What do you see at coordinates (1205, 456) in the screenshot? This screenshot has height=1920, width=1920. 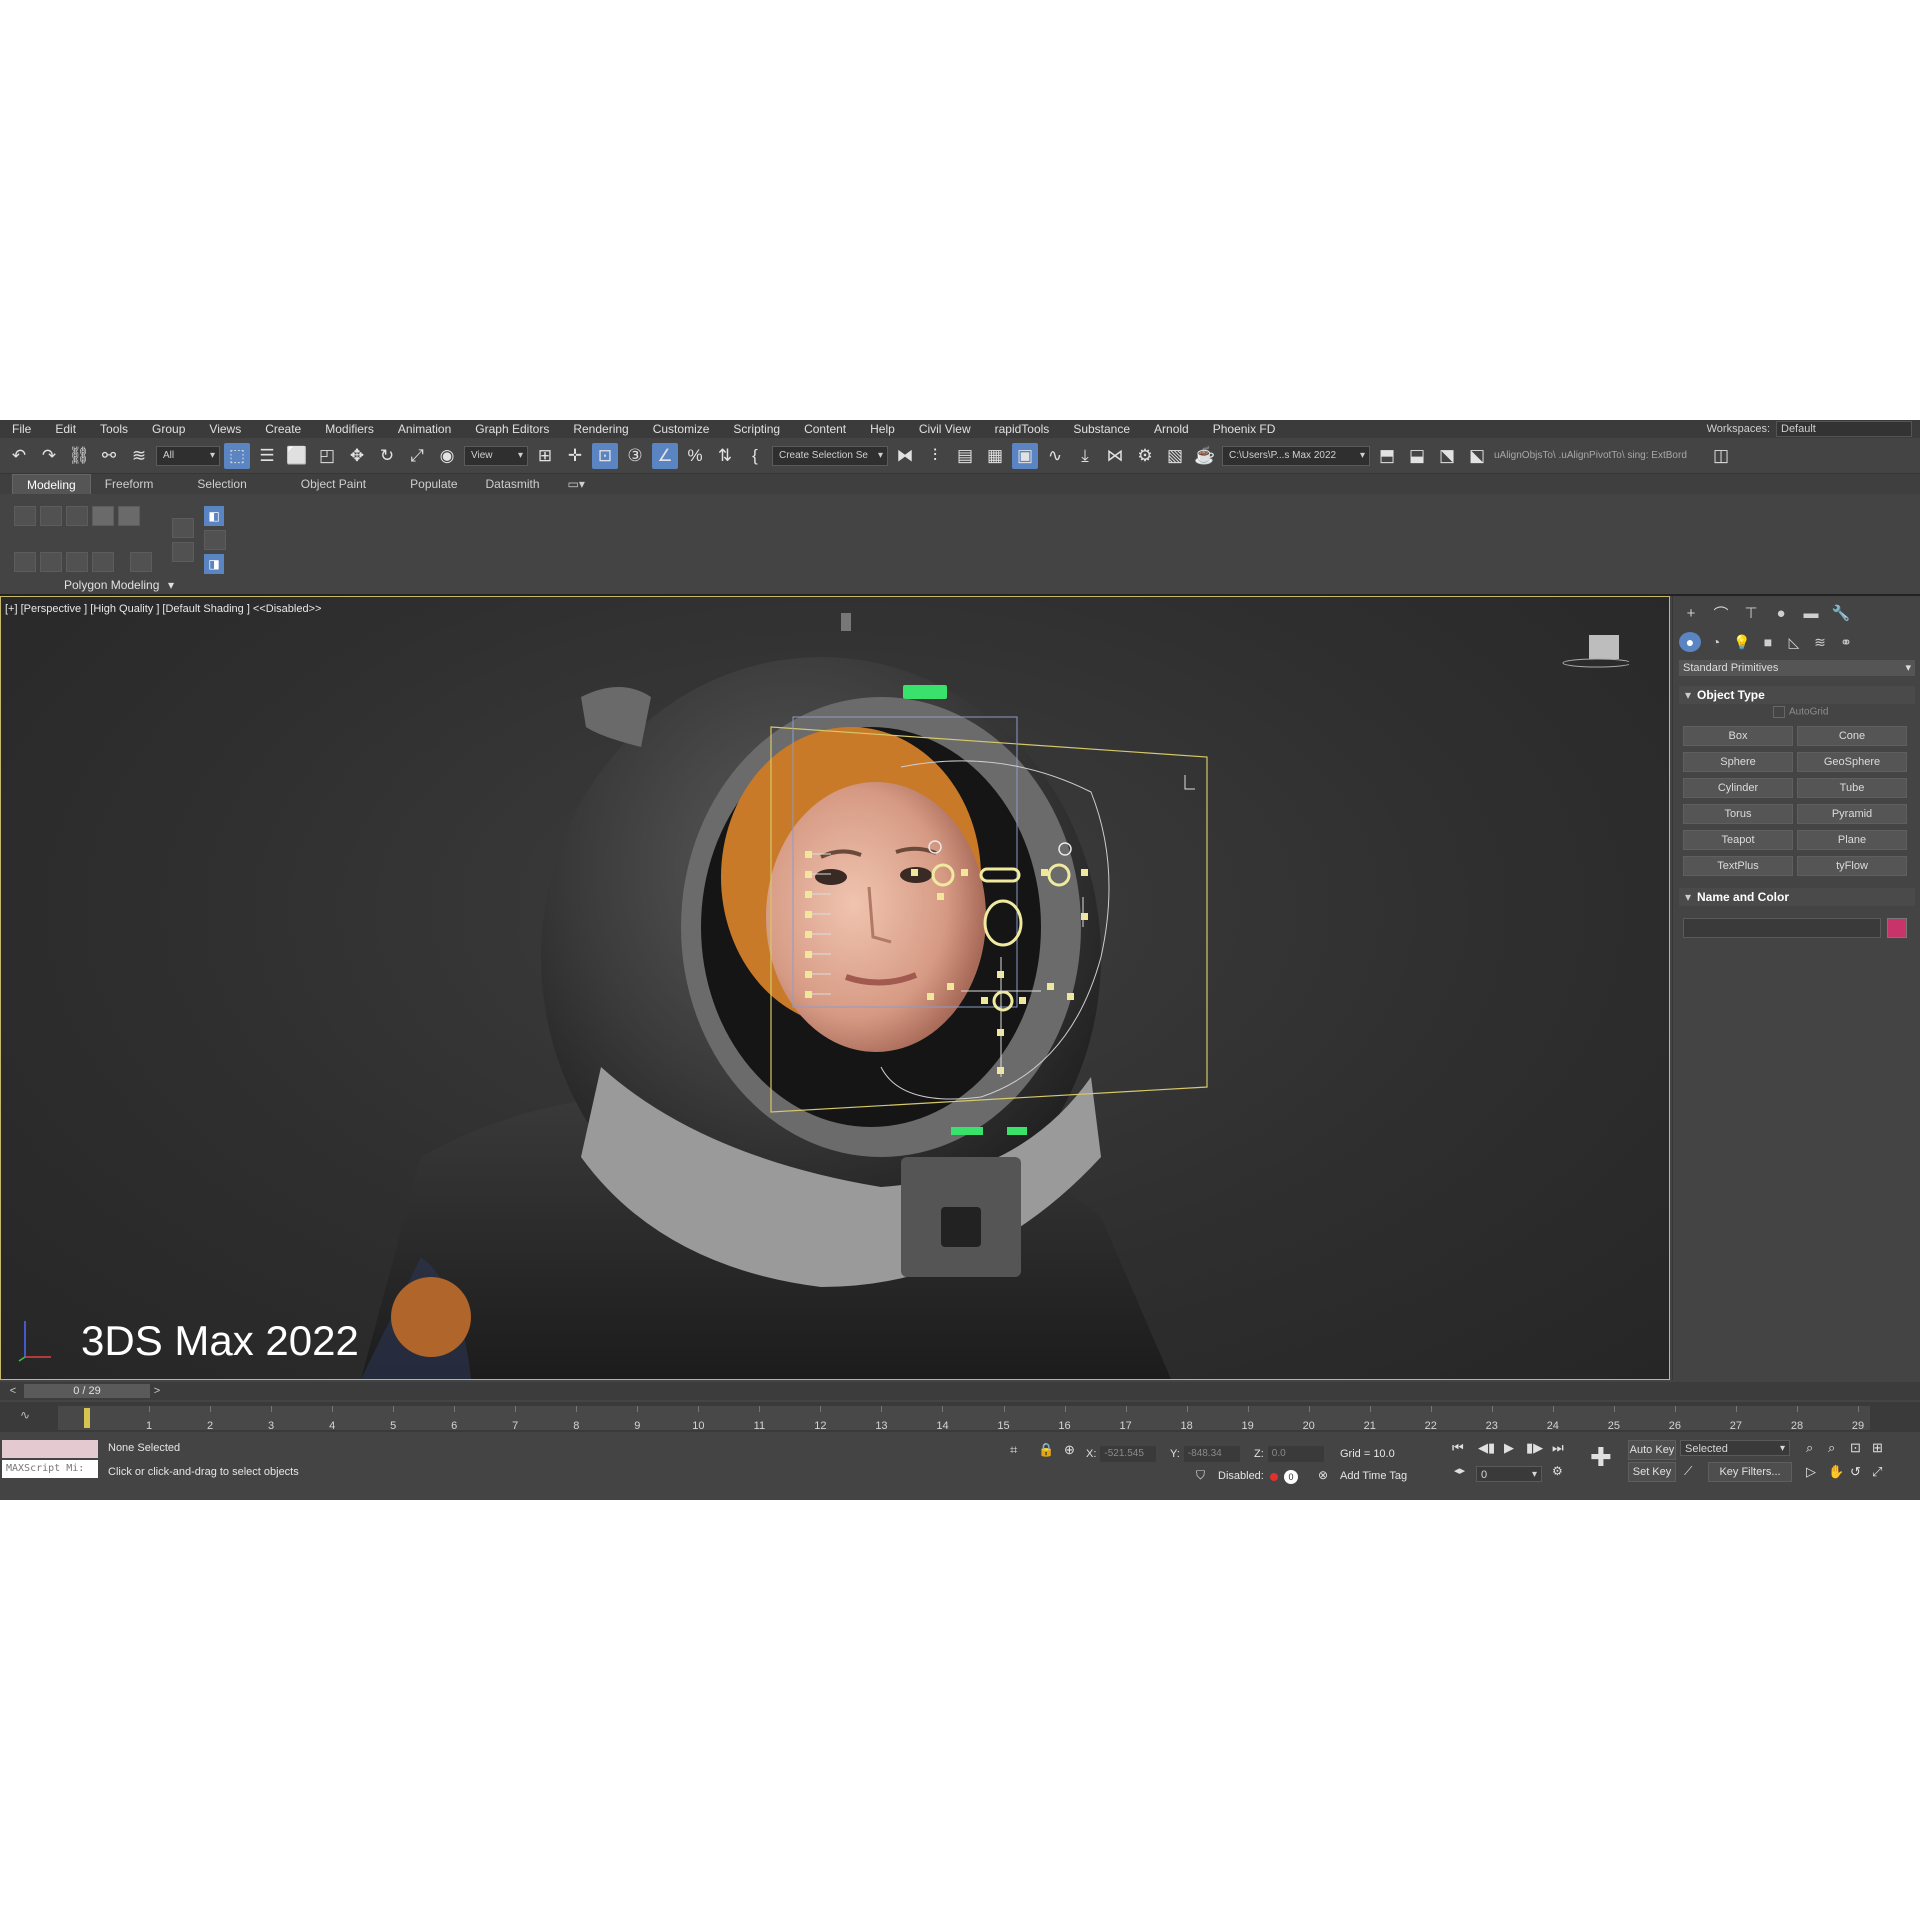 I see `render-production-icon: ☕` at bounding box center [1205, 456].